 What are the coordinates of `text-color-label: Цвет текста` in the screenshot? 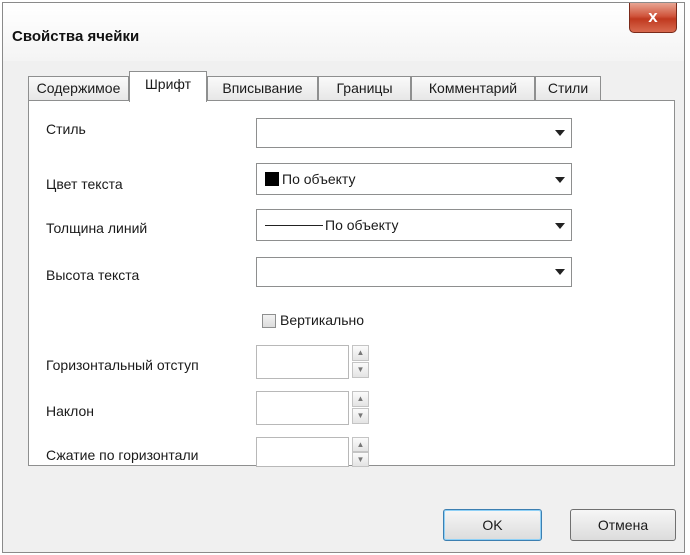 It's located at (84, 184).